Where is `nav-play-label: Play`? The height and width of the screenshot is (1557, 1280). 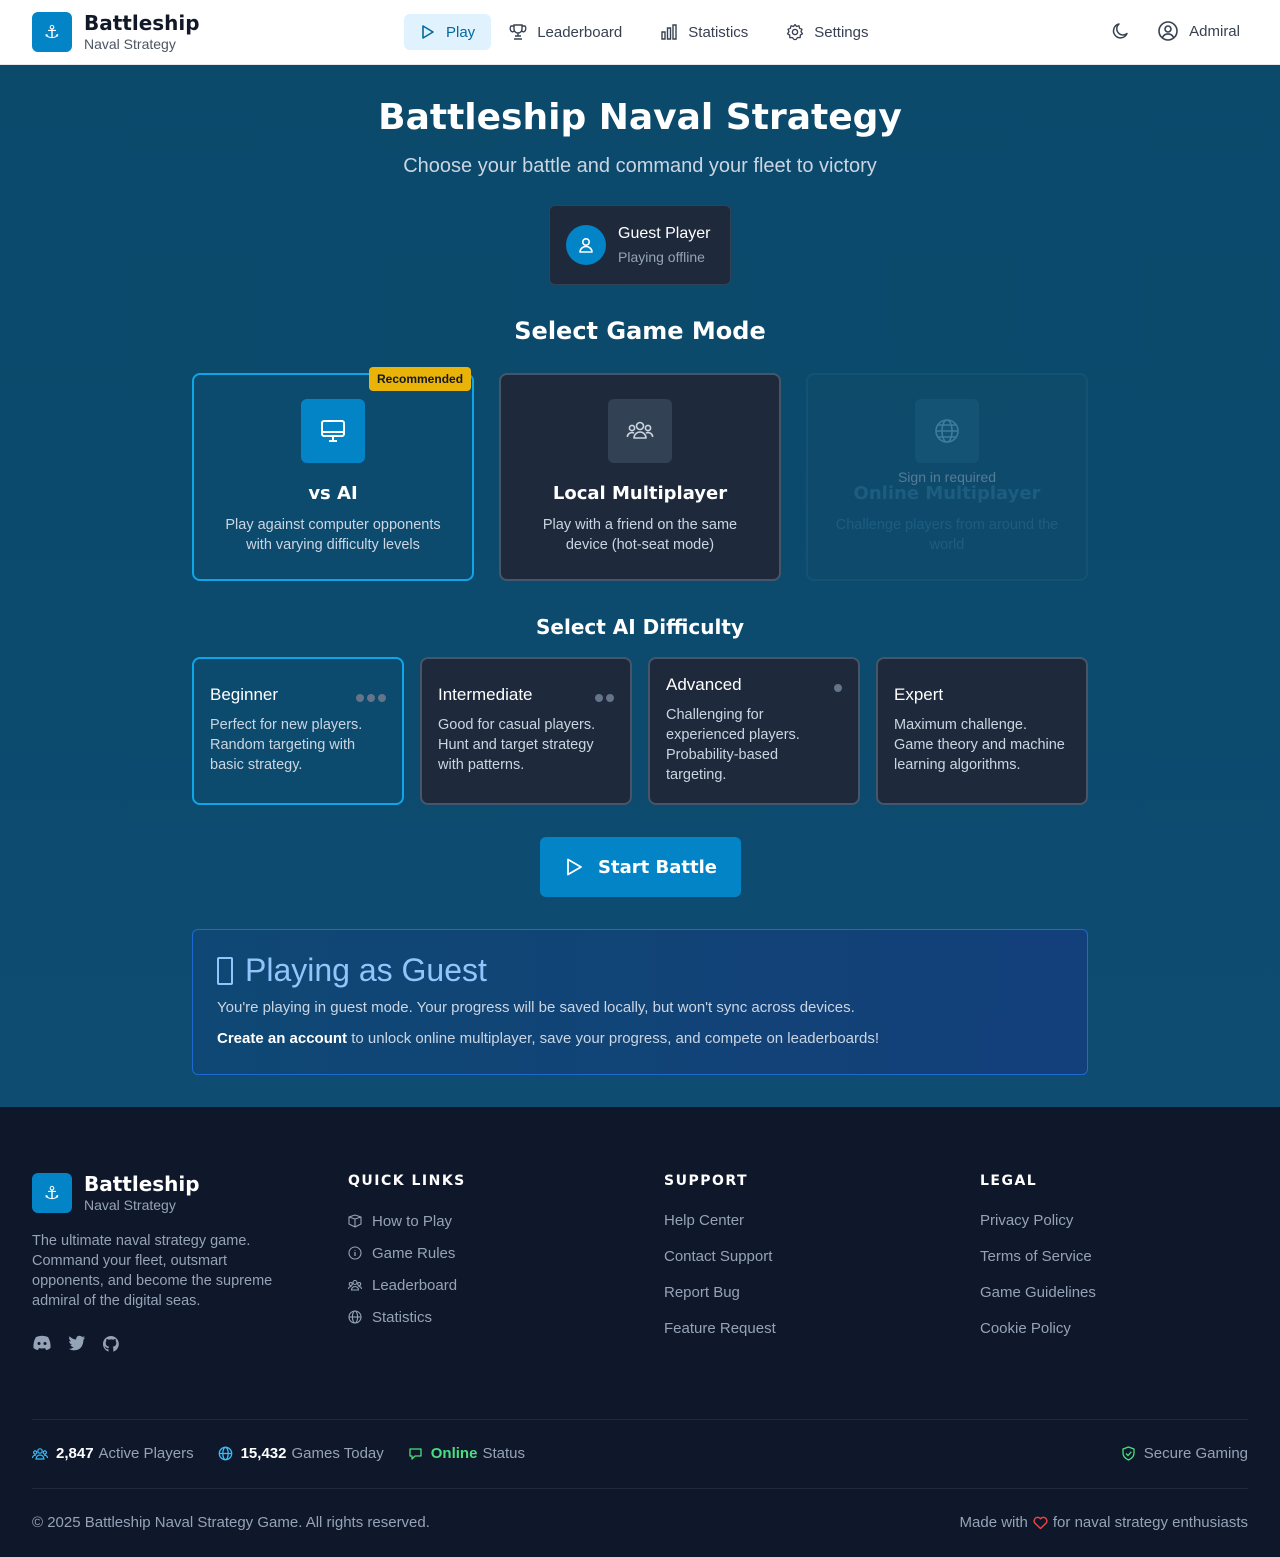 nav-play-label: Play is located at coordinates (461, 32).